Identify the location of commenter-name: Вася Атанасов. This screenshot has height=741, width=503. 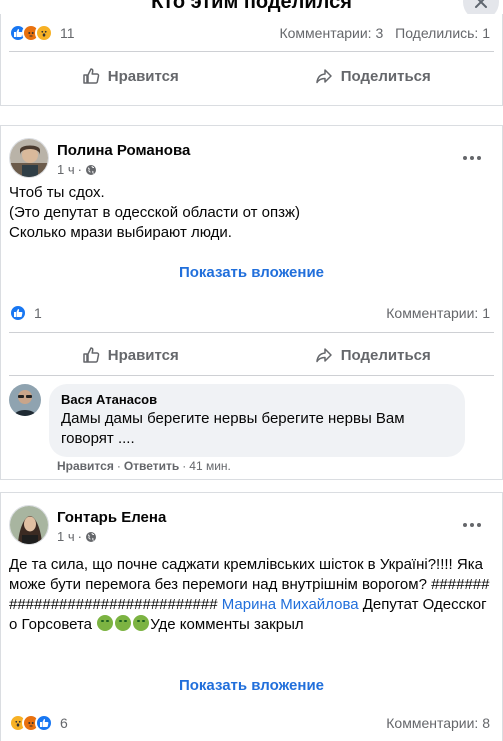
(257, 399).